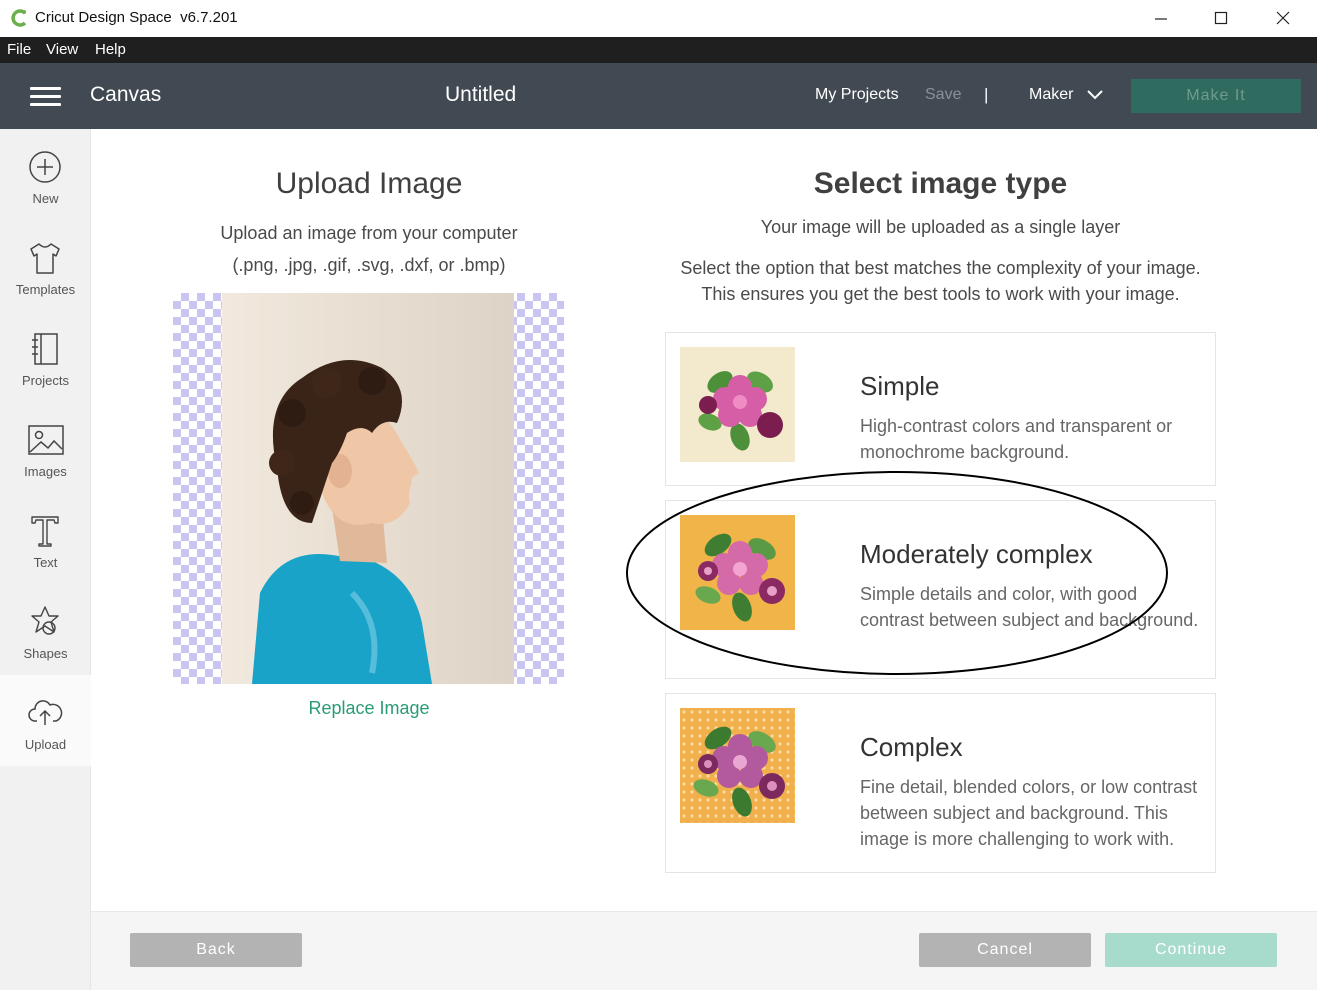 Image resolution: width=1317 pixels, height=990 pixels. I want to click on image-icon, so click(46, 440).